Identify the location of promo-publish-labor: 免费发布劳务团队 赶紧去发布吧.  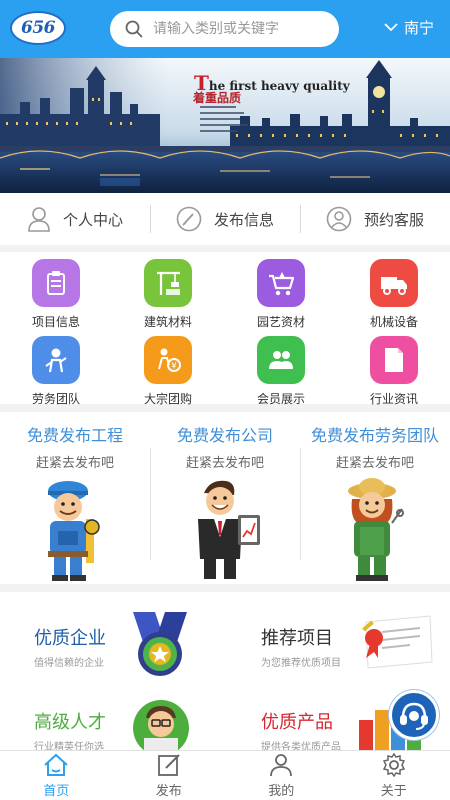
(375, 498).